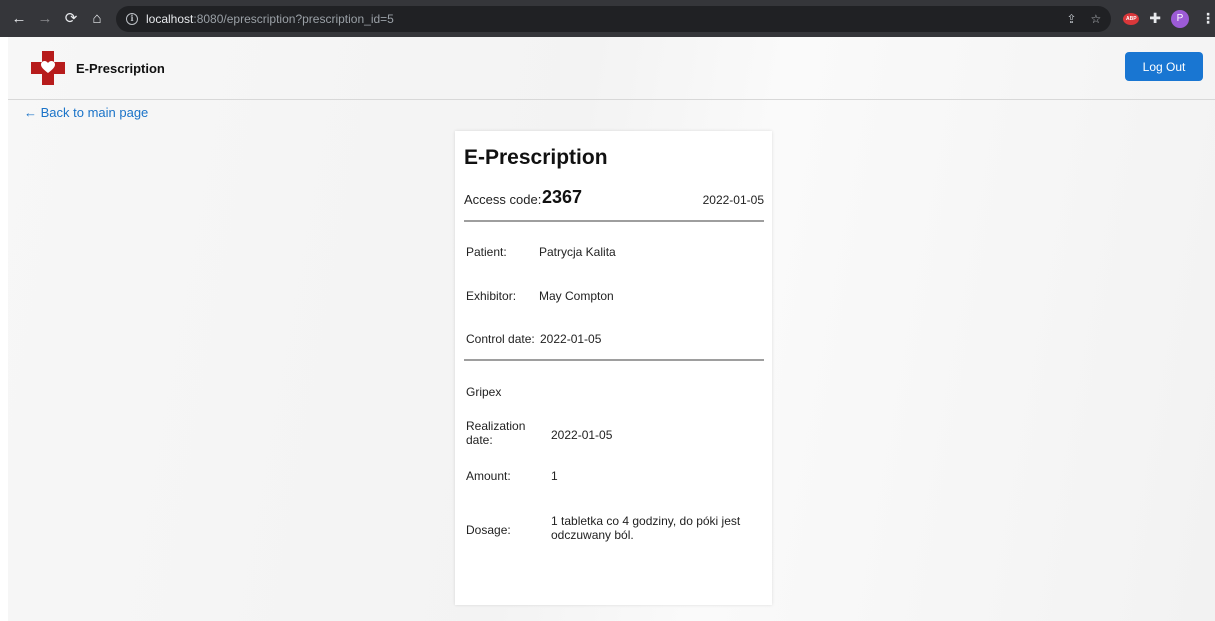 The width and height of the screenshot is (1215, 621). I want to click on dosage-line: 1 tabletka co 4 godziny, do póki jest, so click(646, 521).